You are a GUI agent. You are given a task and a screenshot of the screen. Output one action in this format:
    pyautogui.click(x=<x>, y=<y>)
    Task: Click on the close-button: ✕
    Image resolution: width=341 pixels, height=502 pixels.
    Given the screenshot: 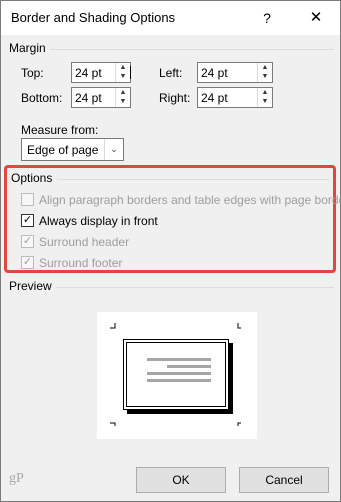 What is the action you would take?
    pyautogui.click(x=316, y=18)
    